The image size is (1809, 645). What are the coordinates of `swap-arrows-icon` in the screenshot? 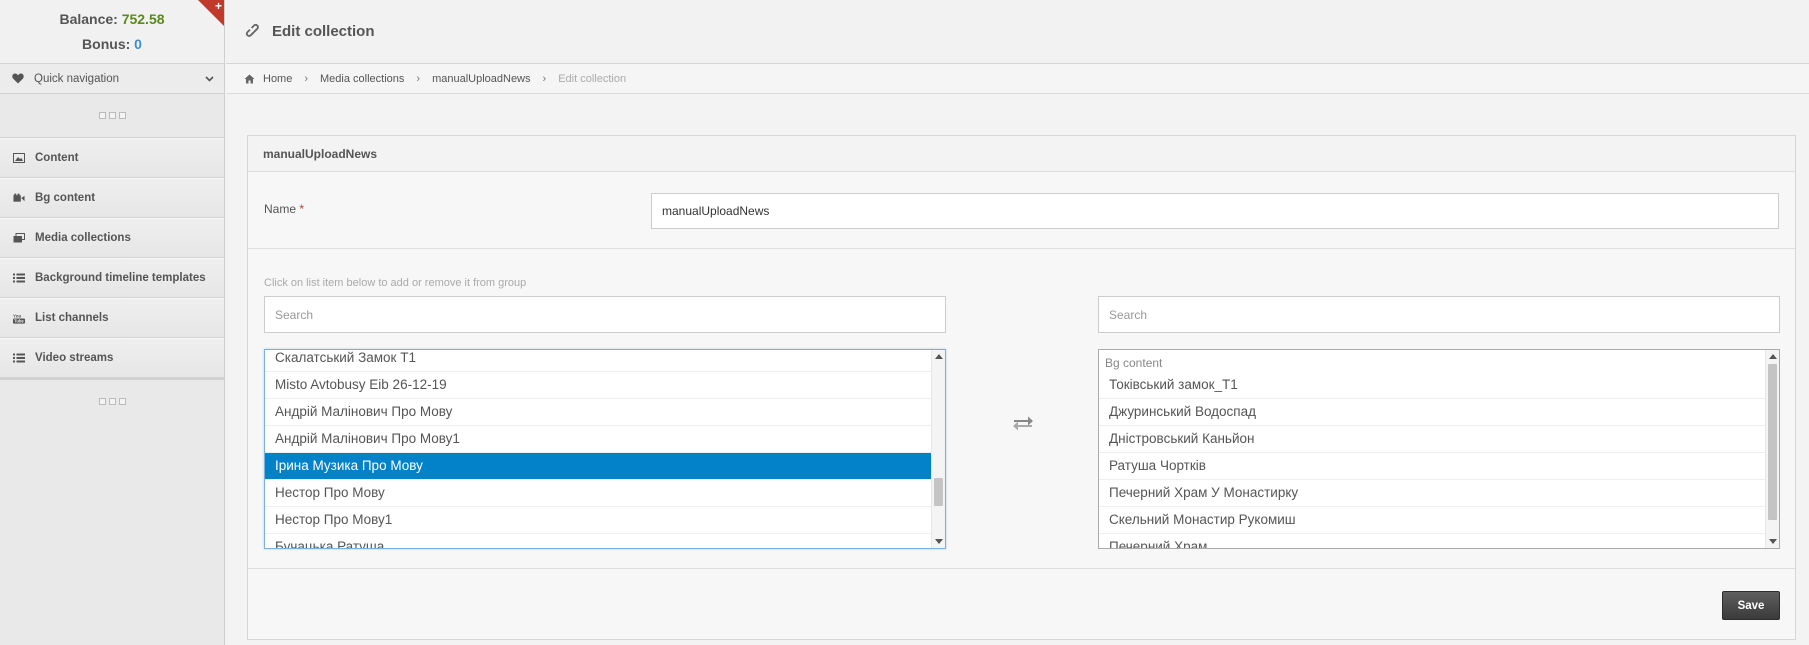 It's located at (1023, 423).